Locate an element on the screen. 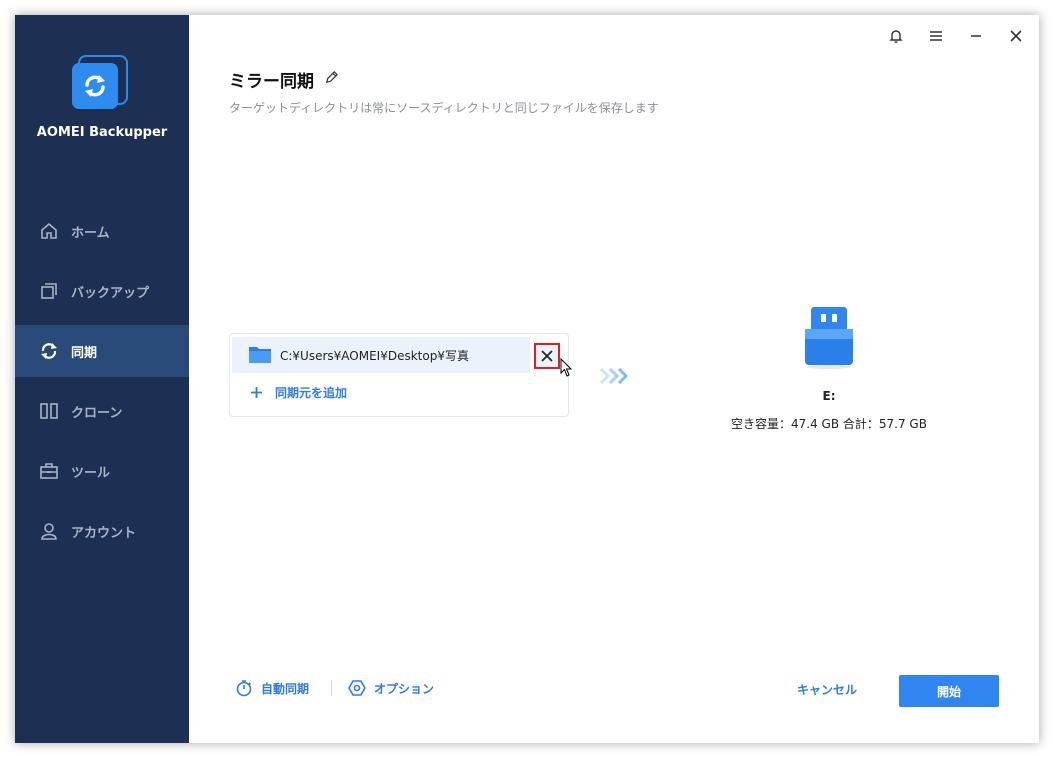  sidebar-nav: ホーム バックアップ 同期 クローン ツール アカウント is located at coordinates (102, 385).